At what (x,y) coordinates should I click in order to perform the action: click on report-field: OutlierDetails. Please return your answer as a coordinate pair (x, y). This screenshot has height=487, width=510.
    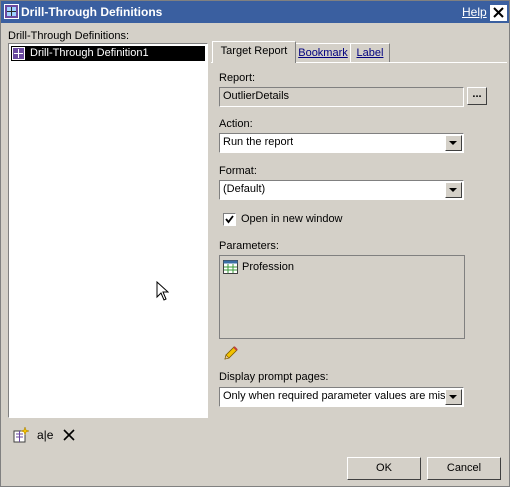
    Looking at the image, I should click on (341, 97).